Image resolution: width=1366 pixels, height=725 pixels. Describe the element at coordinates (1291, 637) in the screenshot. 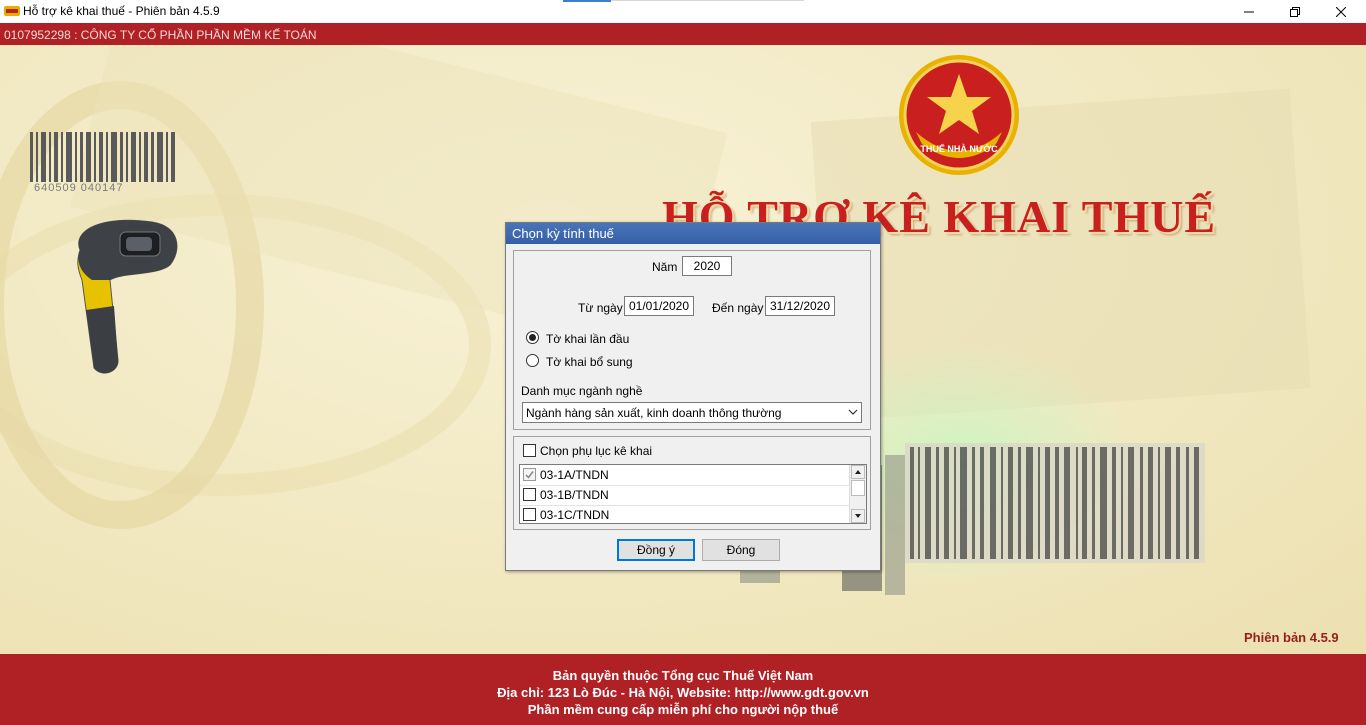

I see `version-label: Phiên bản 4.5.9` at that location.